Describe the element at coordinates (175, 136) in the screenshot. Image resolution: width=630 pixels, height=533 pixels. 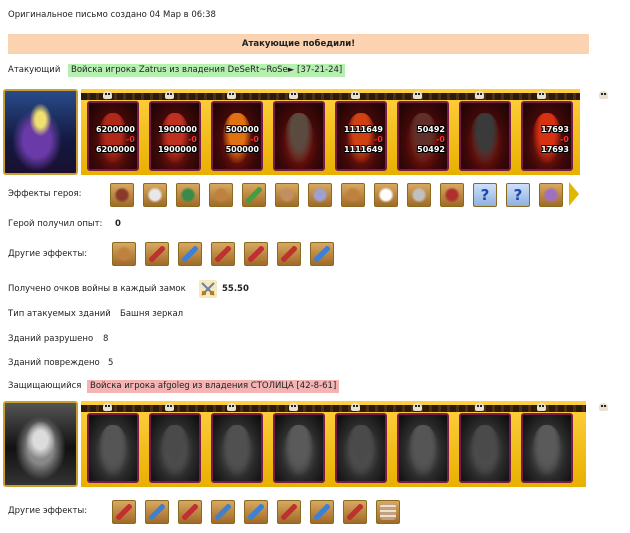
I see `troop-card: 1900000 -0 1900000` at that location.